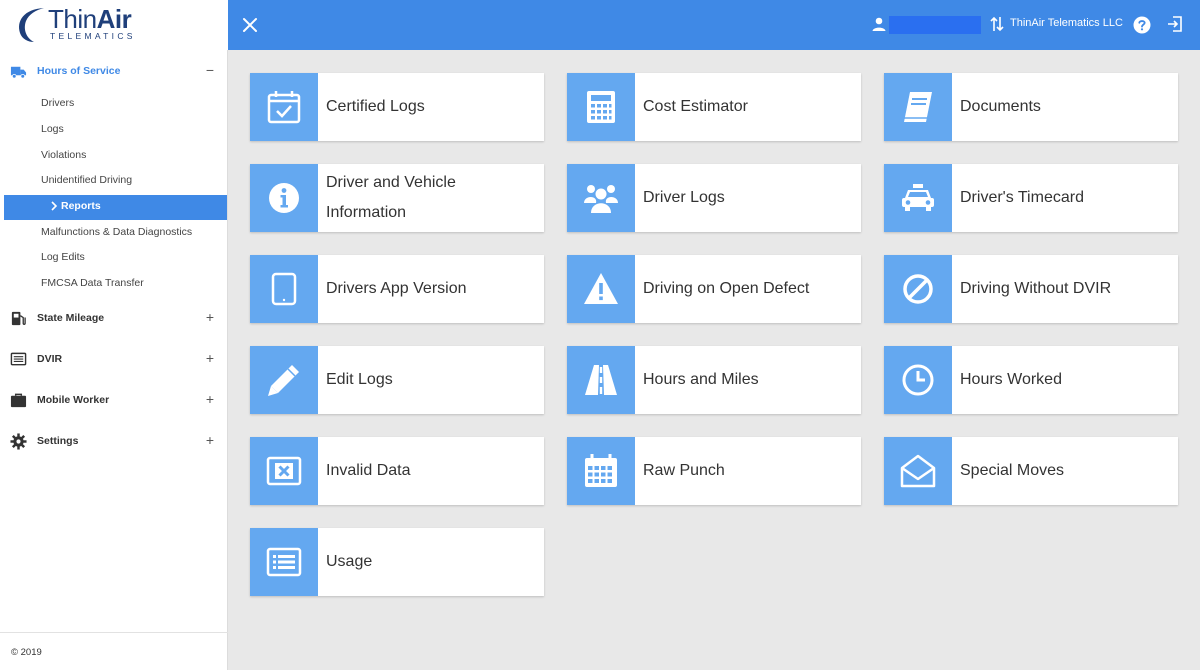 The image size is (1200, 670). I want to click on sidebar-group-label: DVIR, so click(50, 359).